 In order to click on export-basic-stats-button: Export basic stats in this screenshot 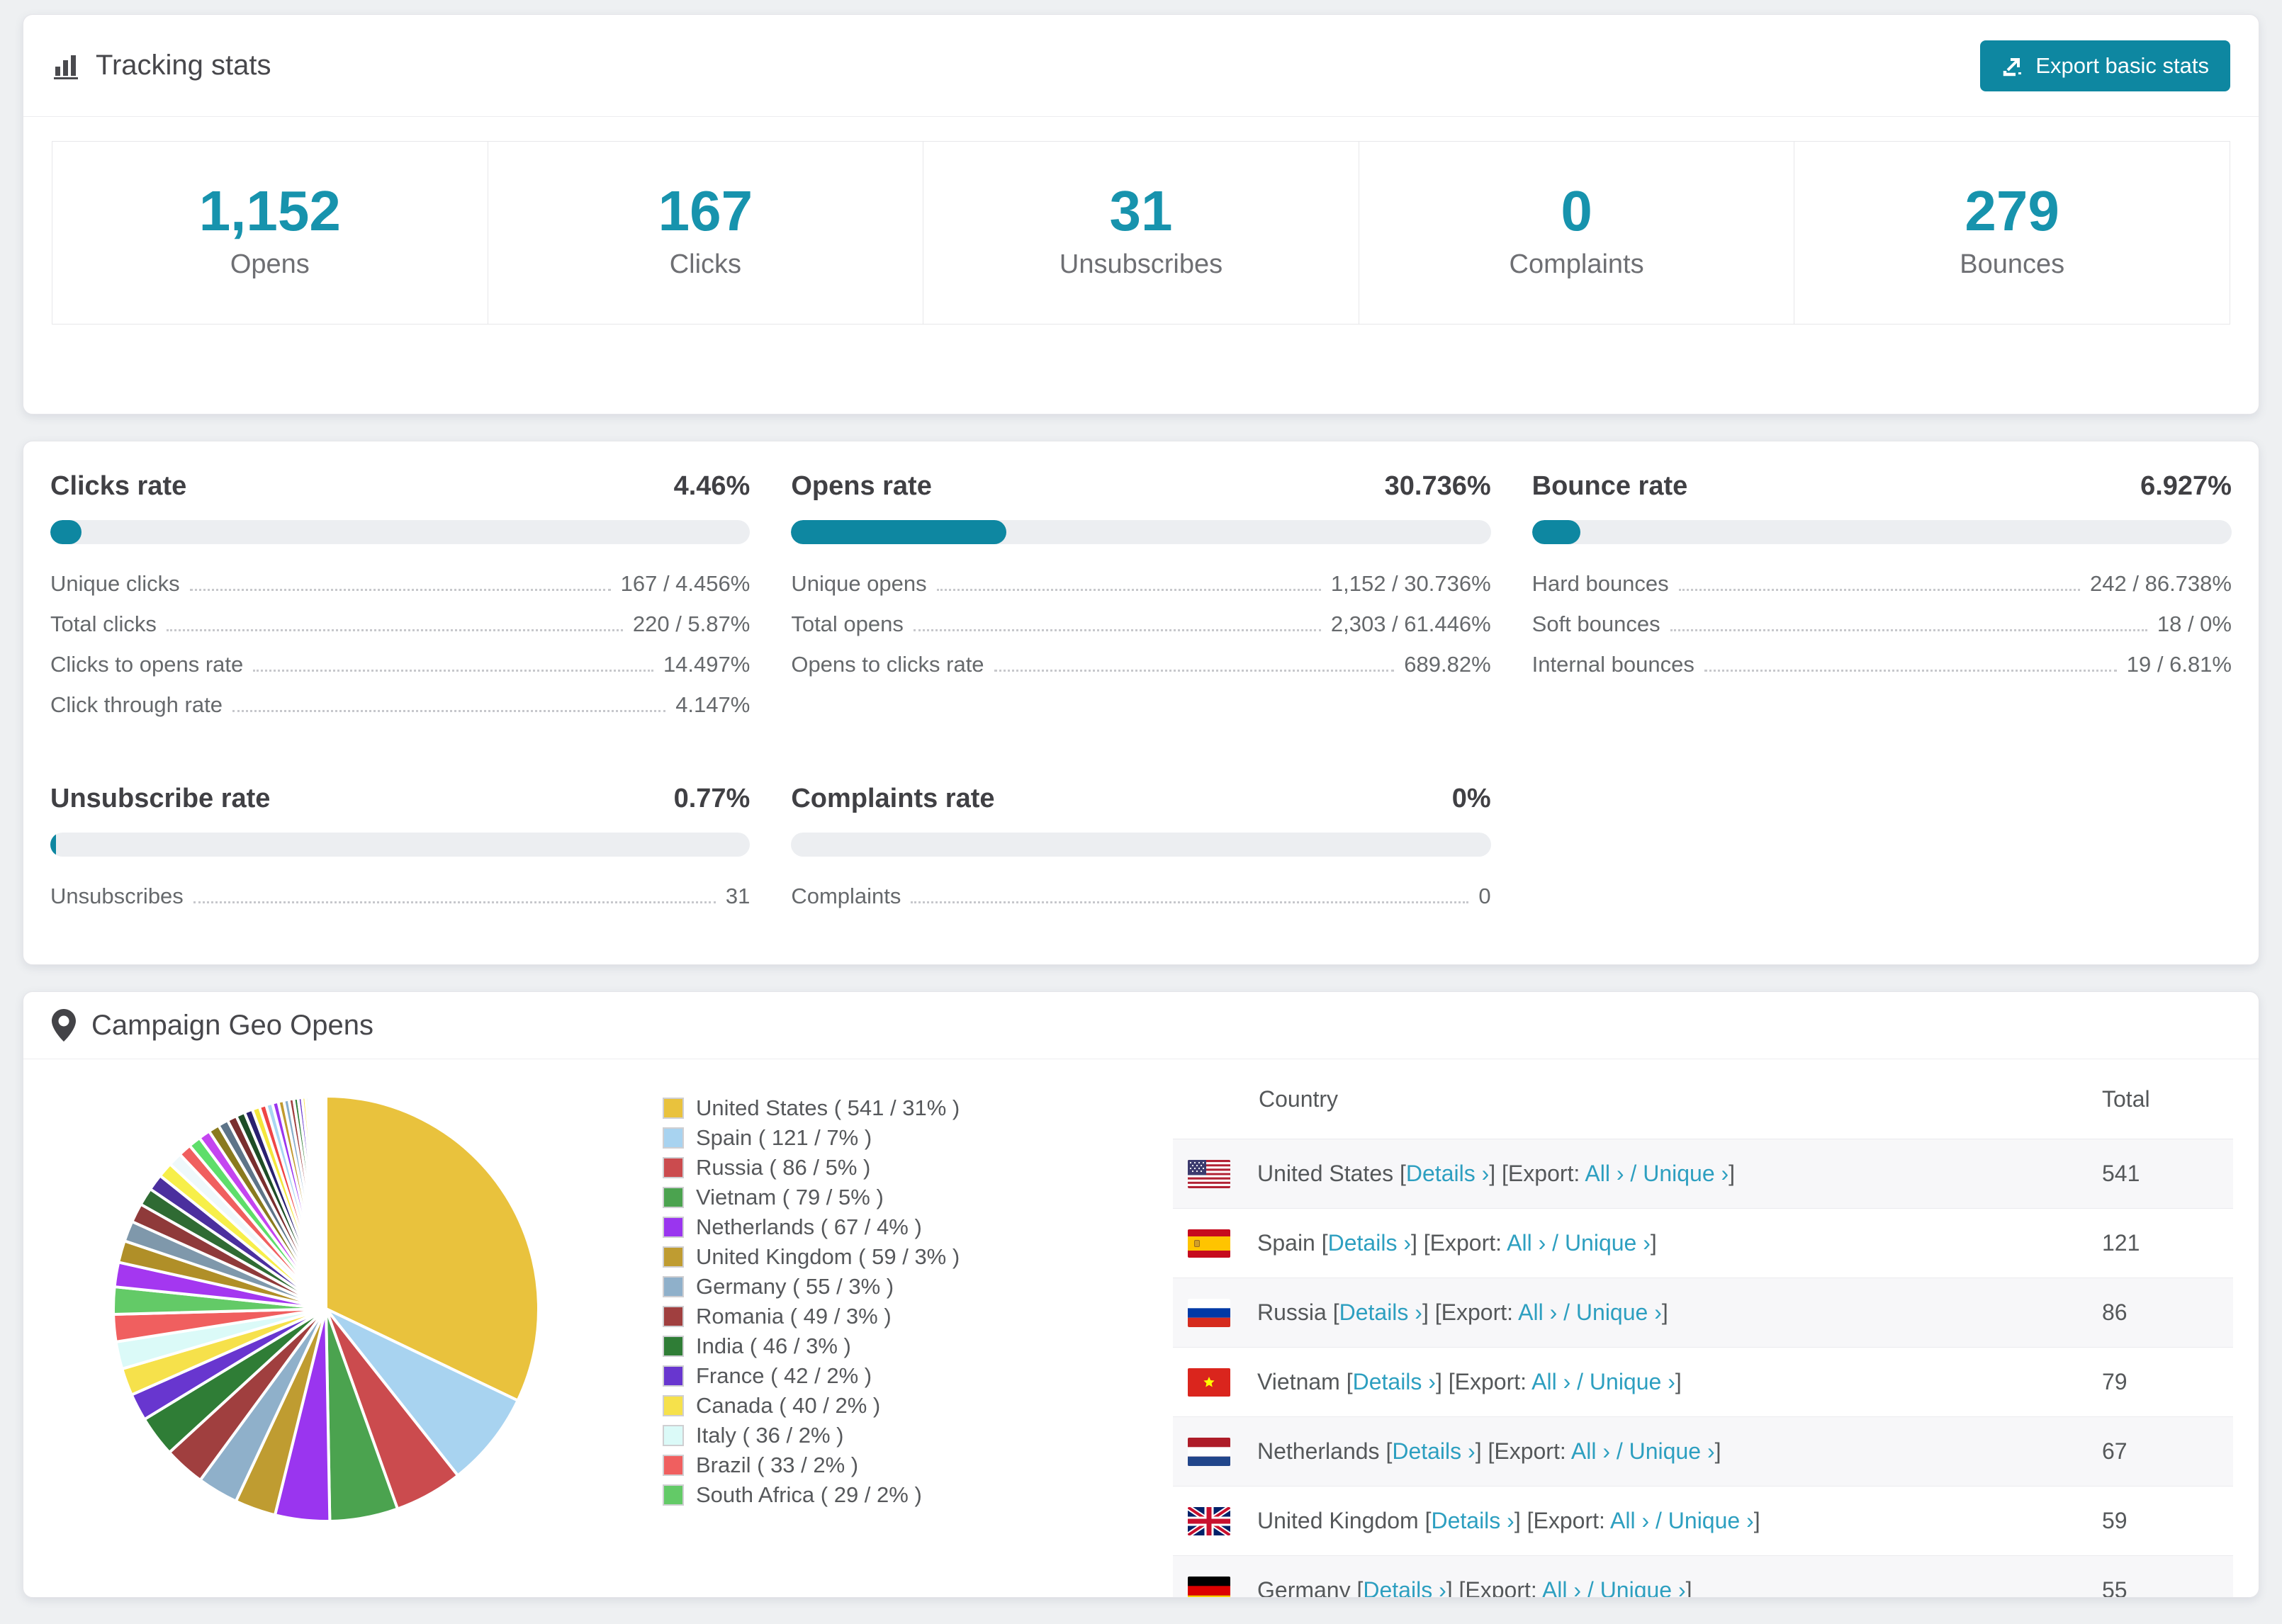, I will do `click(2105, 66)`.